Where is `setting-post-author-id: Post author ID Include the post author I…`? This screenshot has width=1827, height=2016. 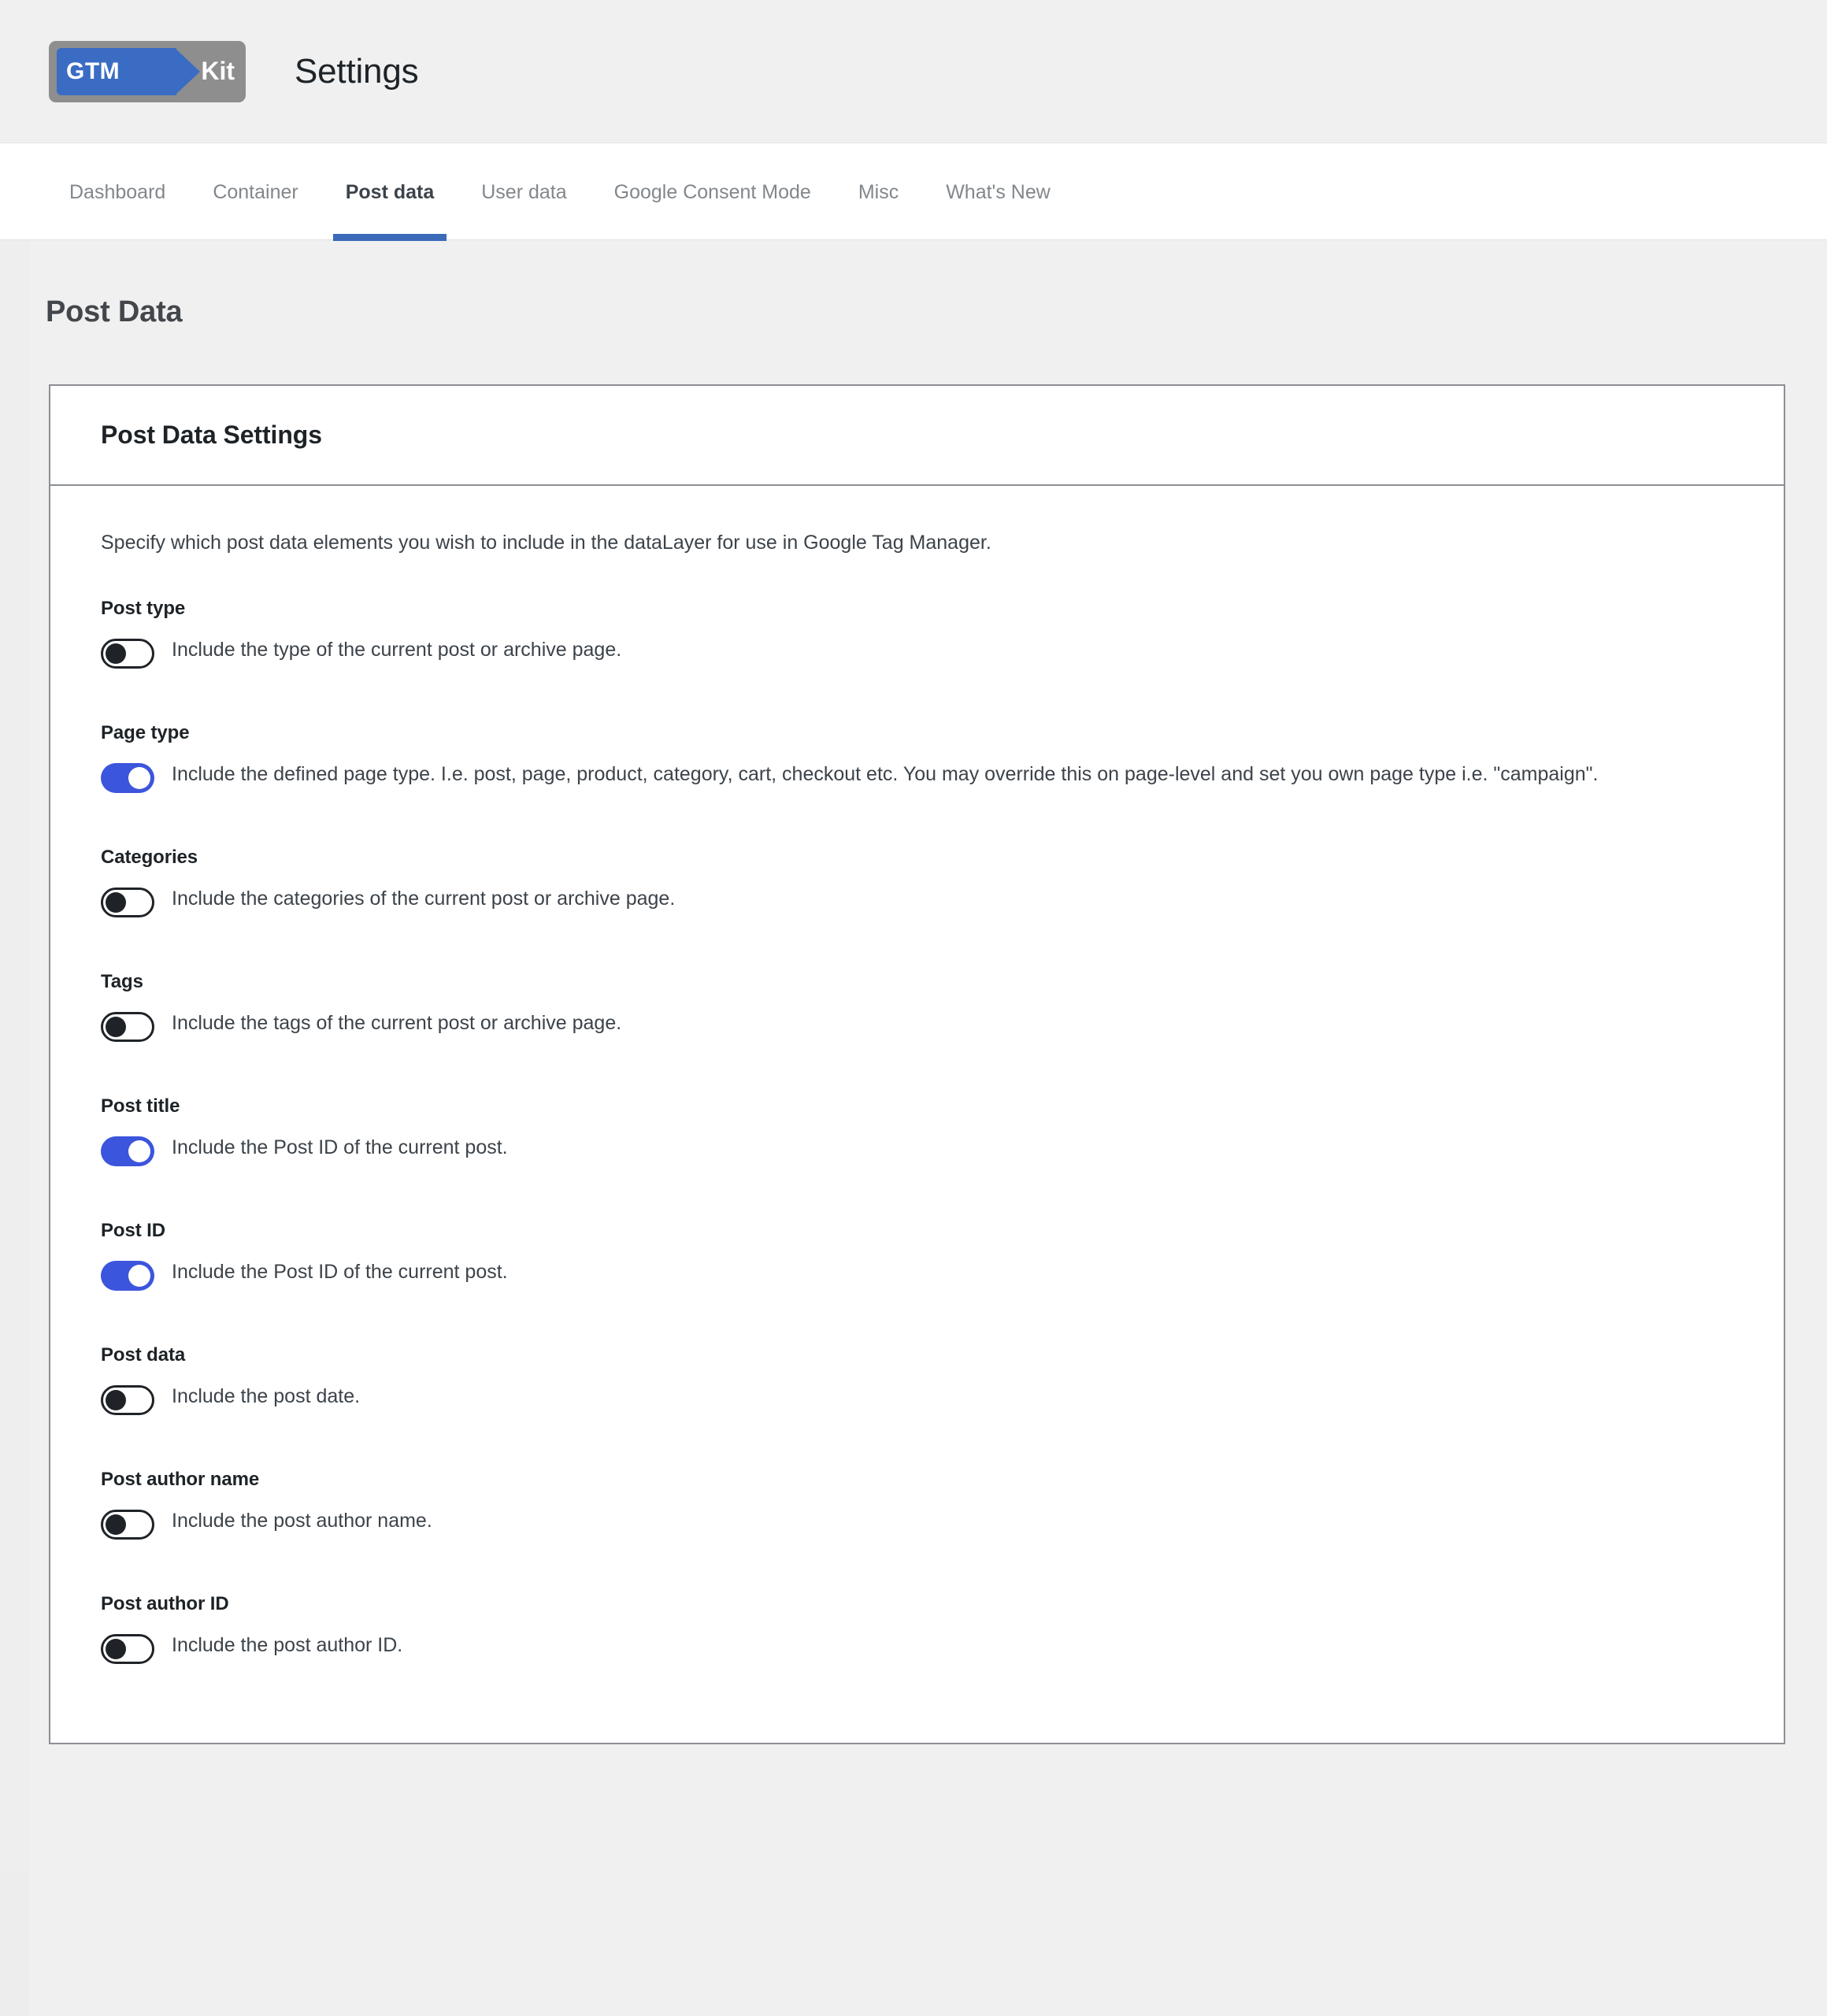
setting-post-author-id: Post author ID Include the post author I… is located at coordinates (917, 1629).